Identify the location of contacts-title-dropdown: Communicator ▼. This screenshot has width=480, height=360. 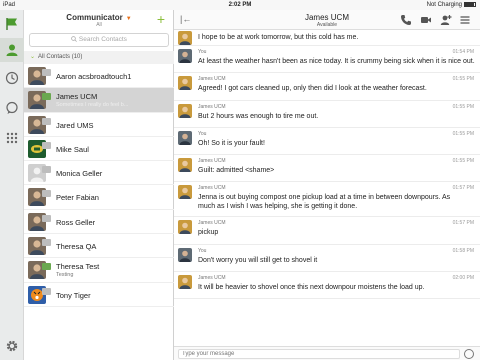
(99, 17).